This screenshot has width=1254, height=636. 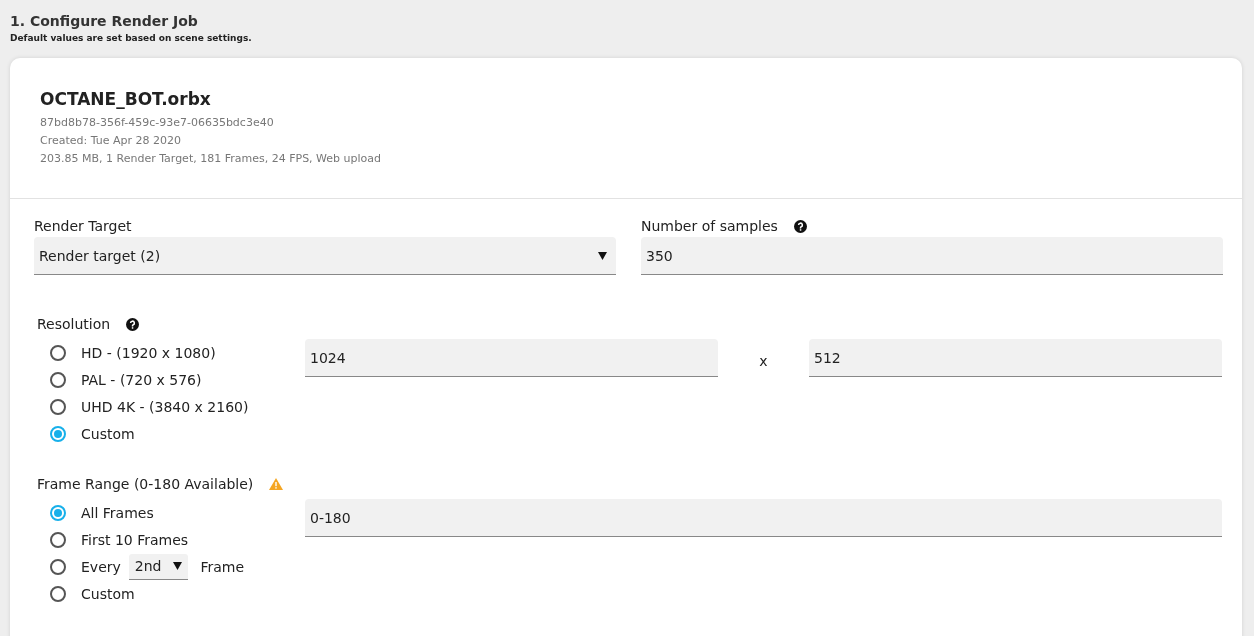 I want to click on file-id: 87bd8b78-356f-459c-93e7-06635bdc3e40, so click(x=157, y=123).